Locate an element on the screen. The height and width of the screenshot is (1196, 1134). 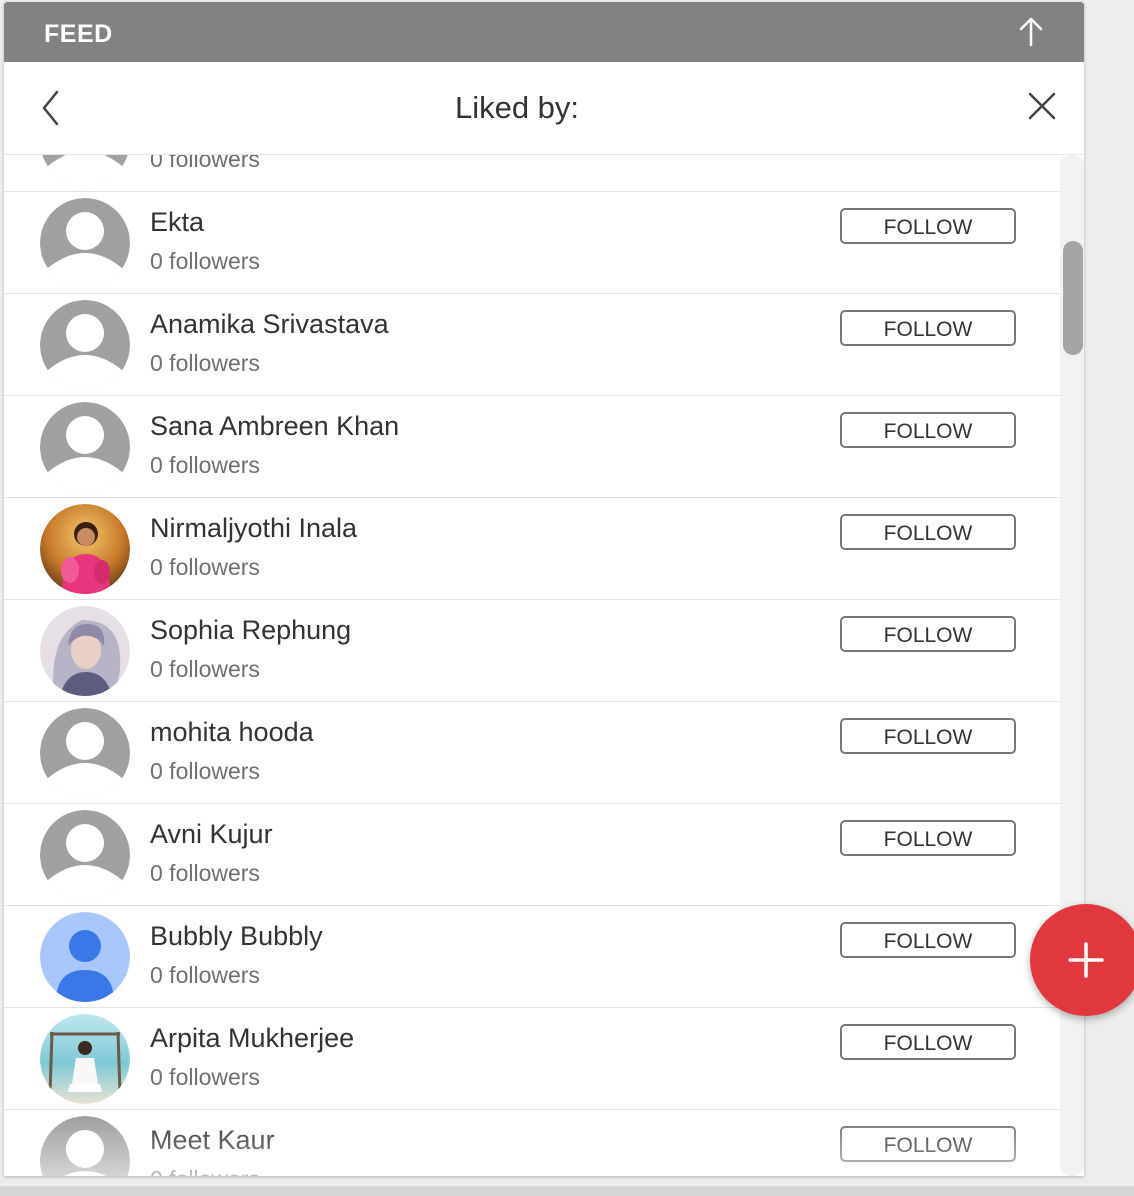
list-item: 0 followers is located at coordinates (532, 173).